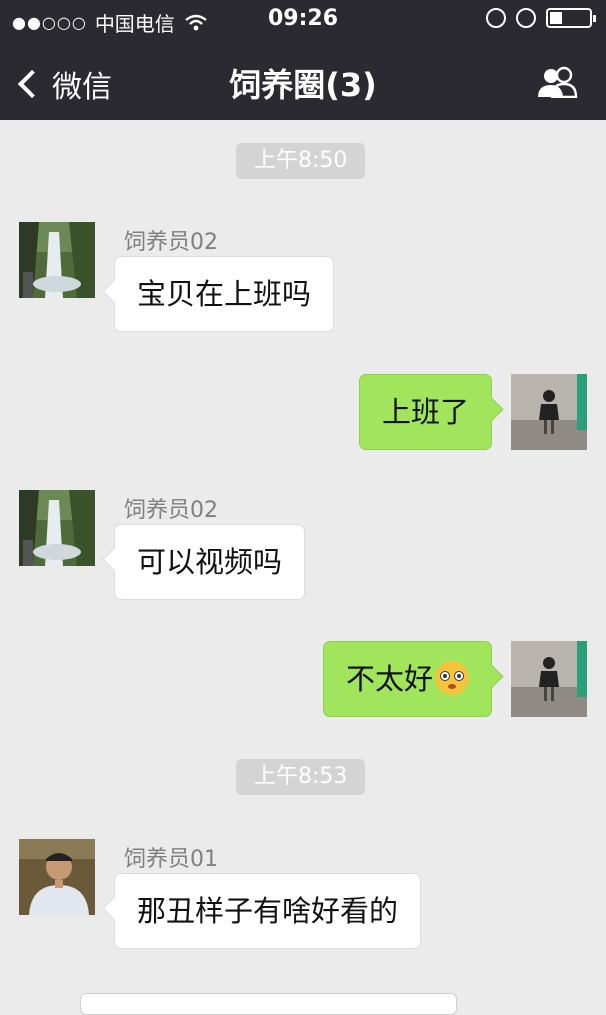 This screenshot has height=1015, width=606. I want to click on message-input, so click(268, 1004).